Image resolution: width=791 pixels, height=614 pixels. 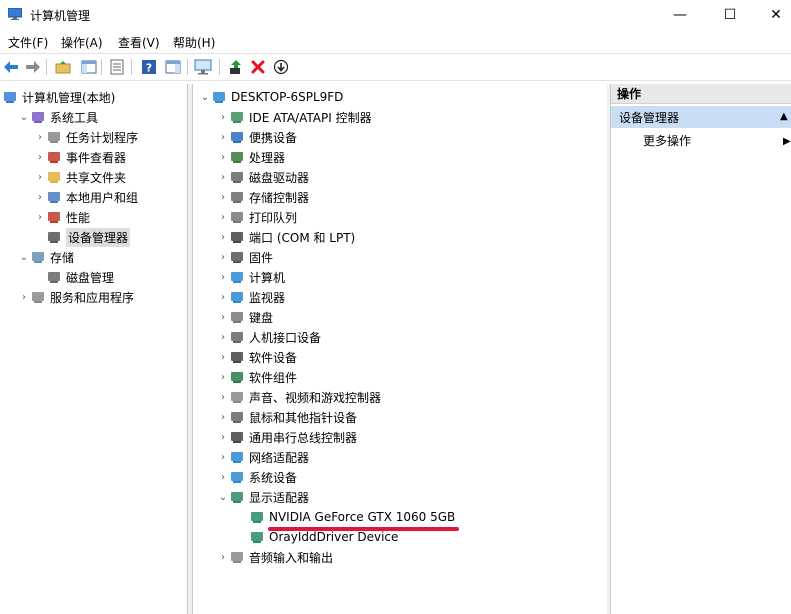 What do you see at coordinates (80, 177) in the screenshot?
I see `nav-item: › 共享文件夹` at bounding box center [80, 177].